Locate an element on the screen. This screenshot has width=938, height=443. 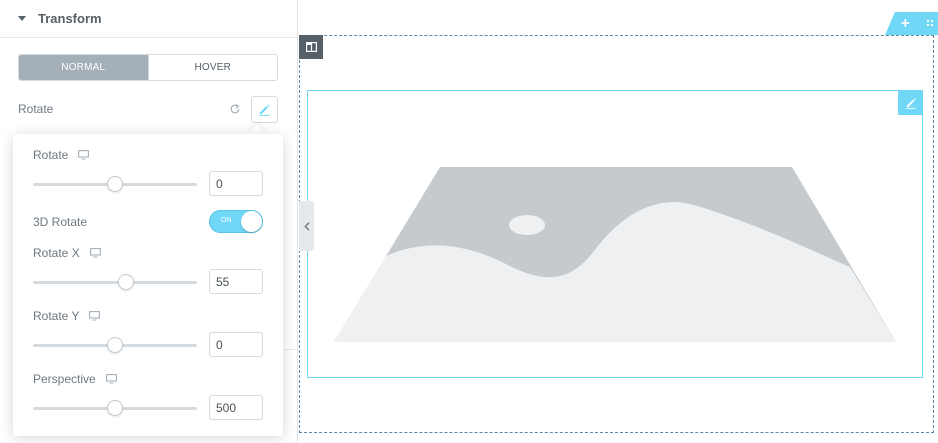
rotate-label: Rotate is located at coordinates (51, 155).